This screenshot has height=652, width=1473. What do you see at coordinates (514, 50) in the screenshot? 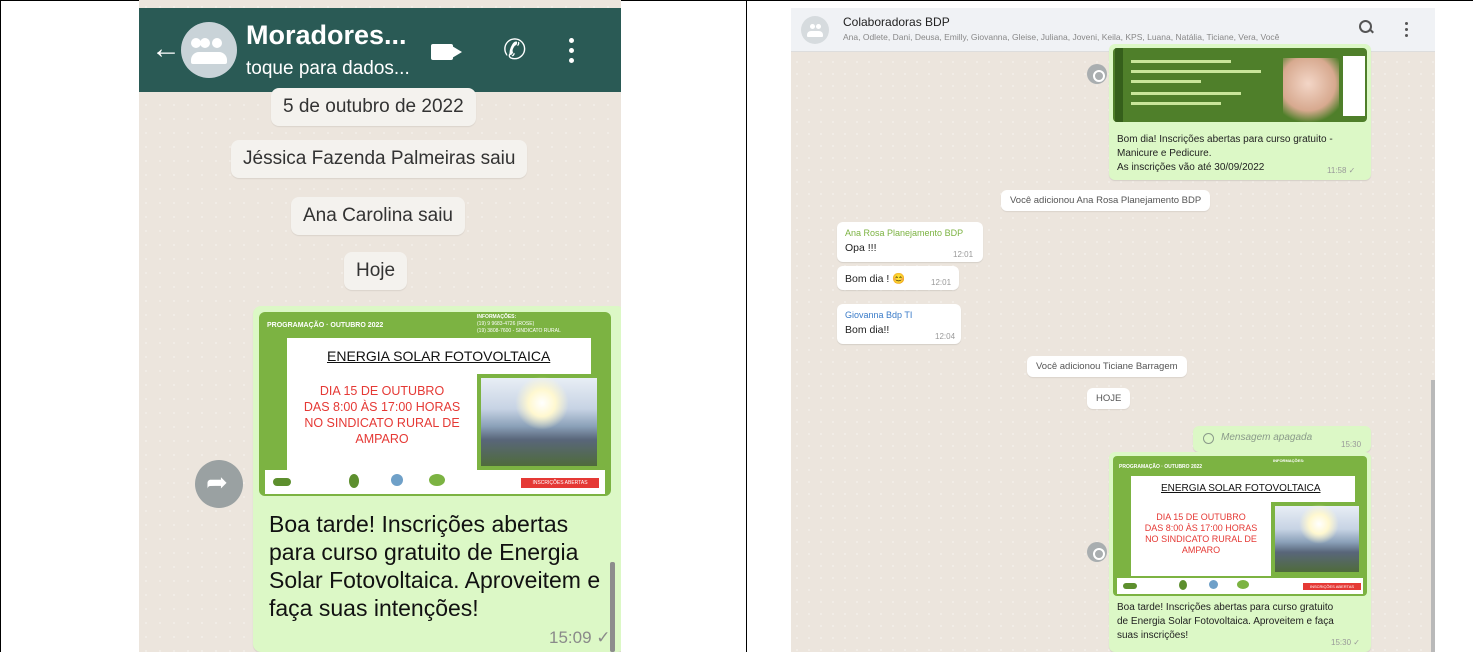
I see `phone-call-icon: ✆` at bounding box center [514, 50].